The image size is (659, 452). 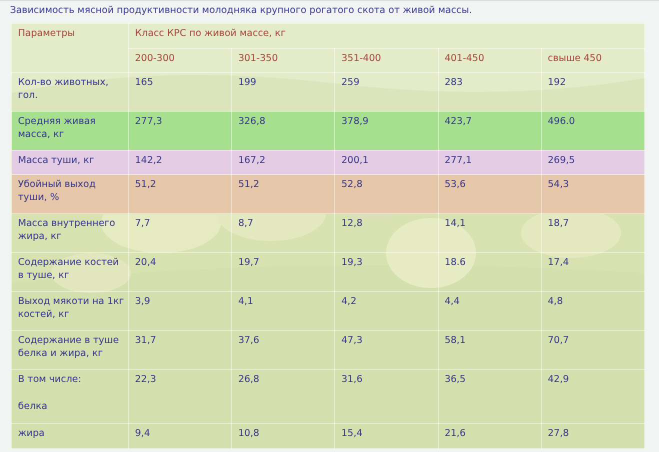 I want to click on row-label: Убойный выход туши, %, so click(x=57, y=192).